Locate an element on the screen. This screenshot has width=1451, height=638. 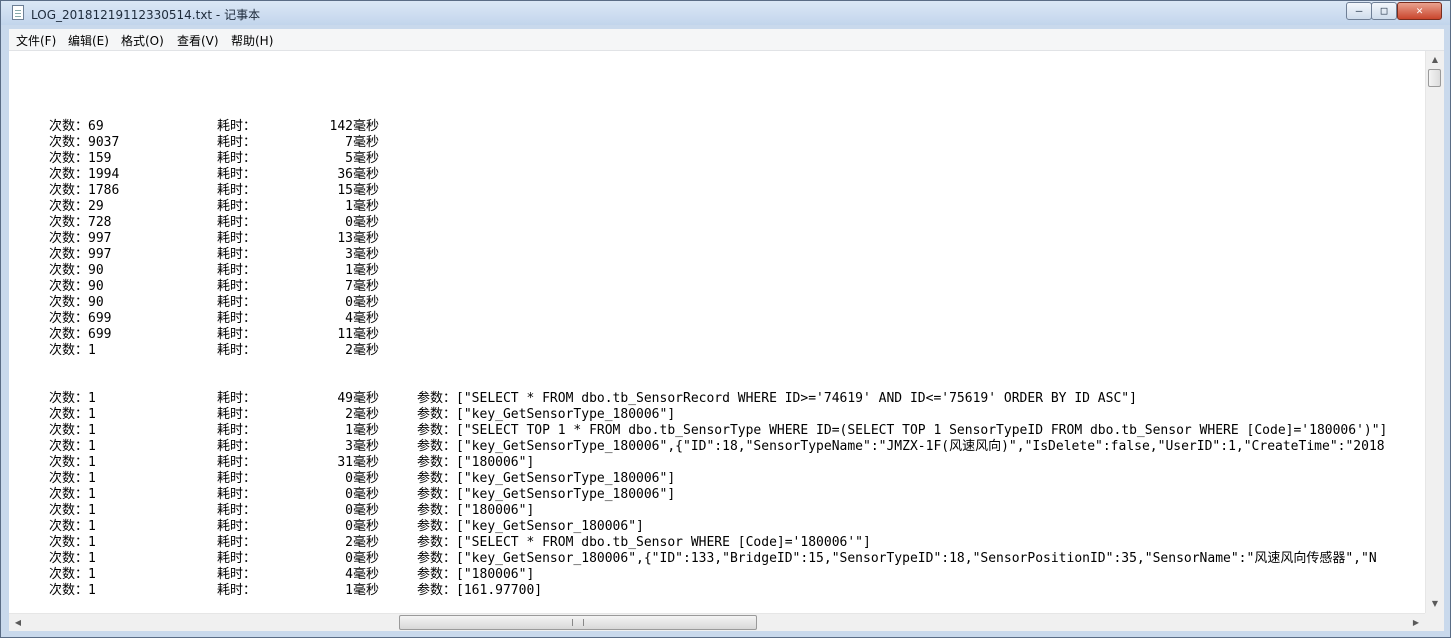
menu-format: 格式(O) is located at coordinates (142, 40).